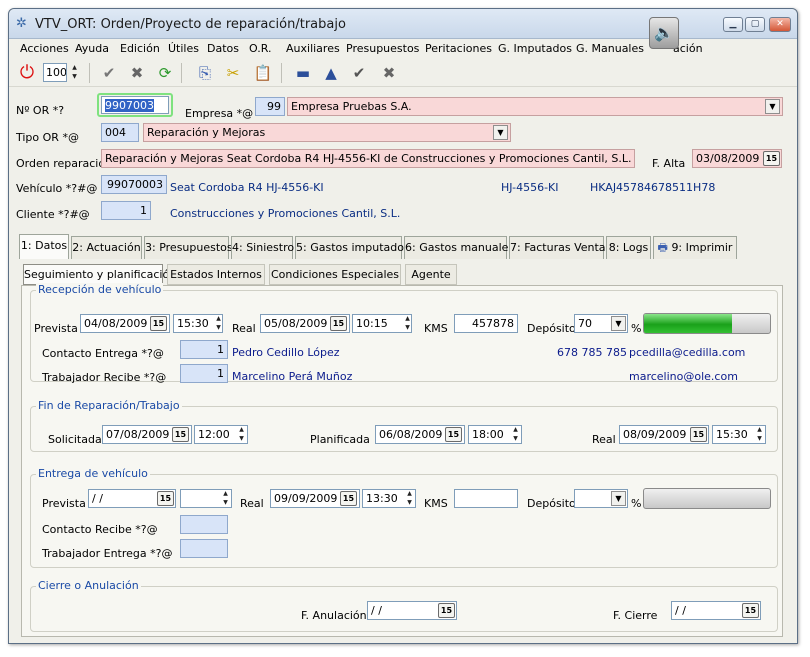 This screenshot has height=657, width=810. What do you see at coordinates (27, 73) in the screenshot?
I see `power-icon: ⏻` at bounding box center [27, 73].